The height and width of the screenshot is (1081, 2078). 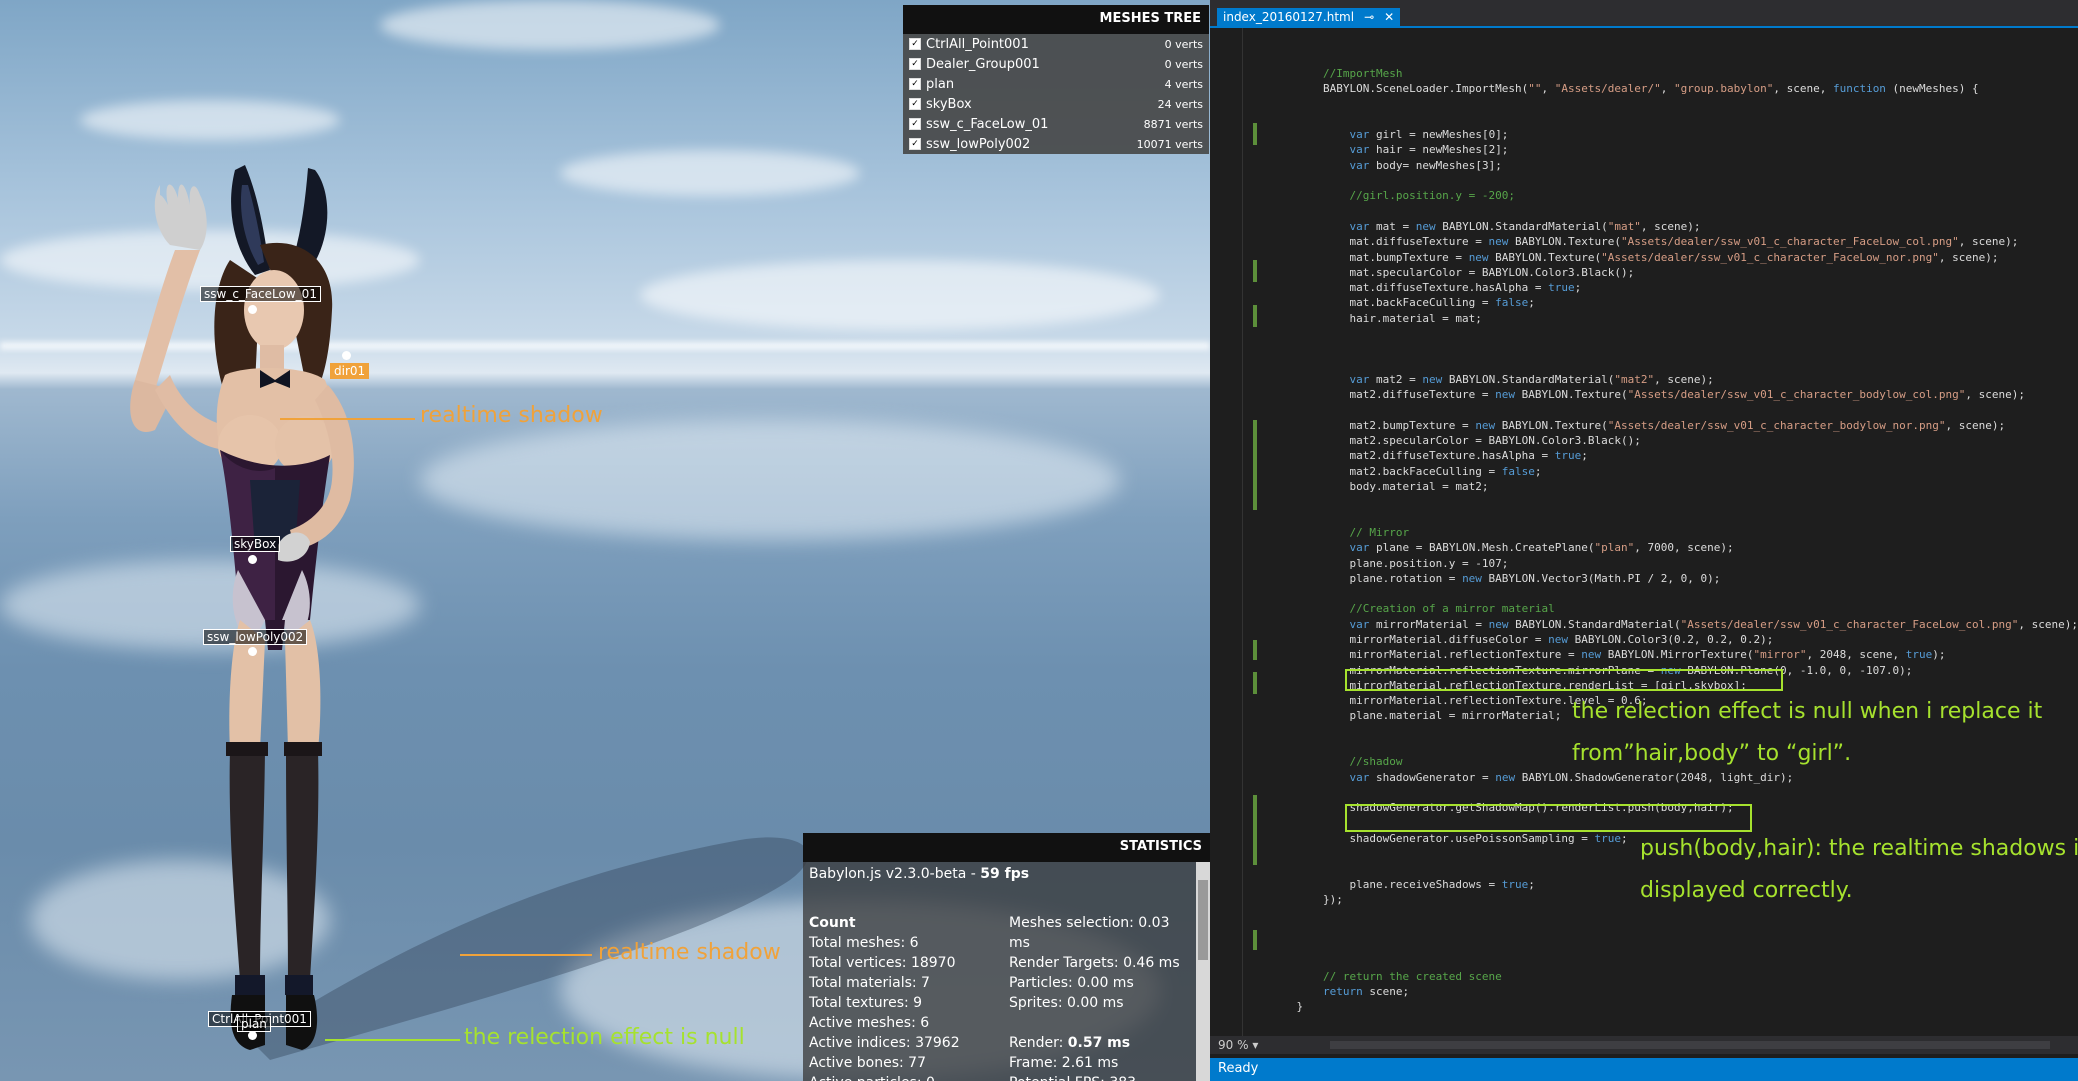 What do you see at coordinates (346, 355) in the screenshot?
I see `light-pivot-dot` at bounding box center [346, 355].